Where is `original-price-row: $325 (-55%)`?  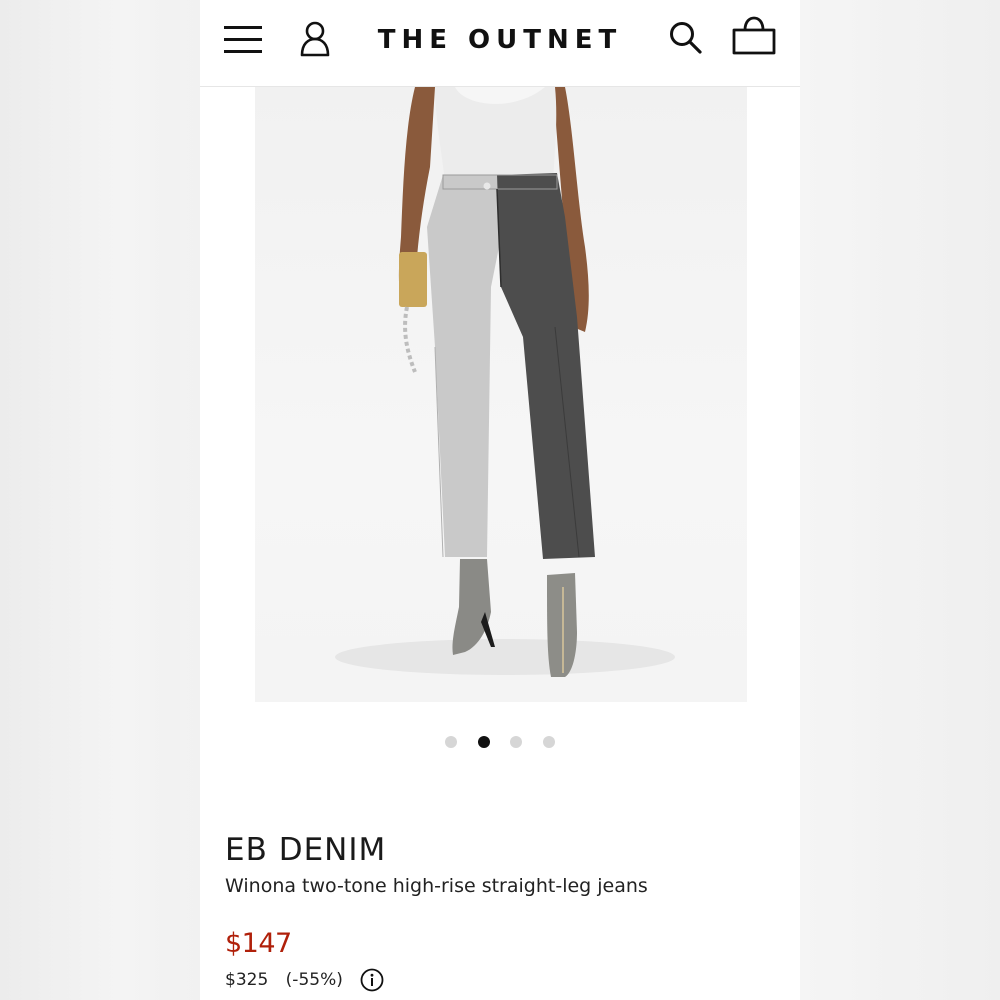
original-price-row: $325 (-55%) is located at coordinates (304, 981).